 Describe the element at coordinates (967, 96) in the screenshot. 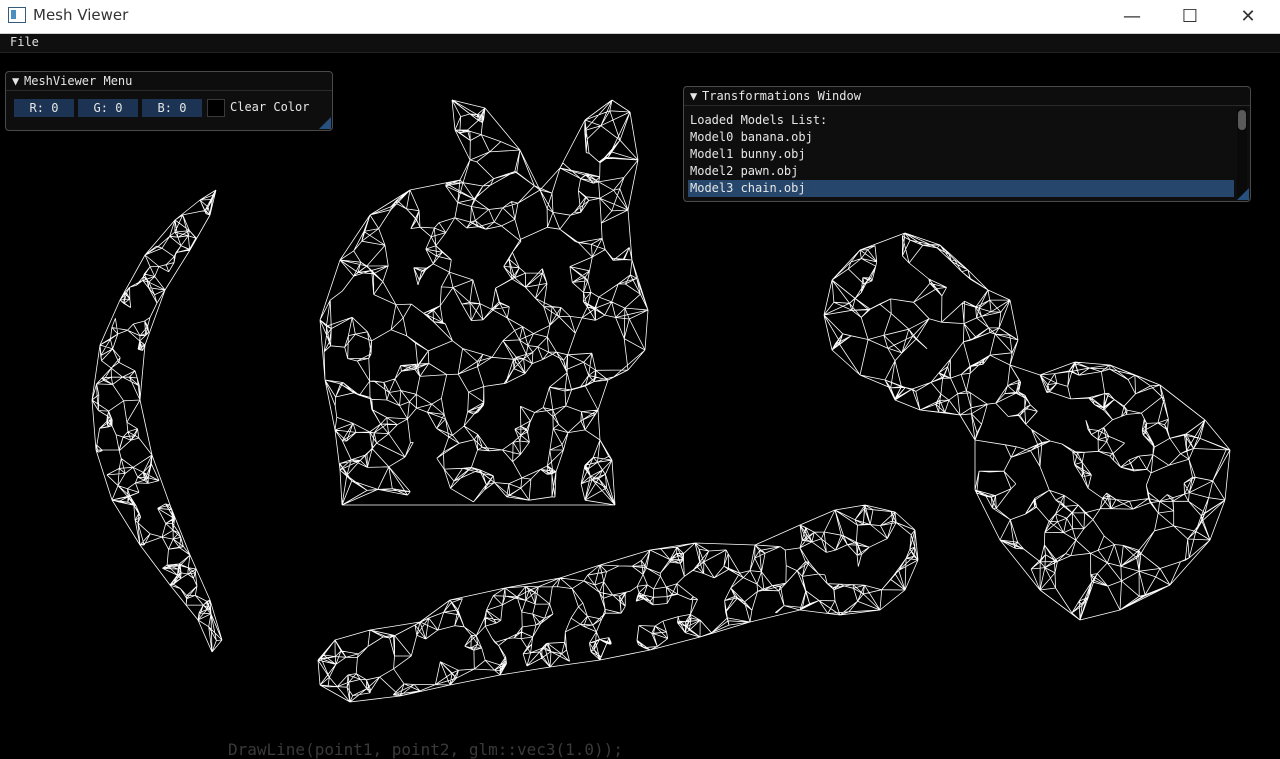

I see `transformations-header: ▼ Transformations Window` at that location.